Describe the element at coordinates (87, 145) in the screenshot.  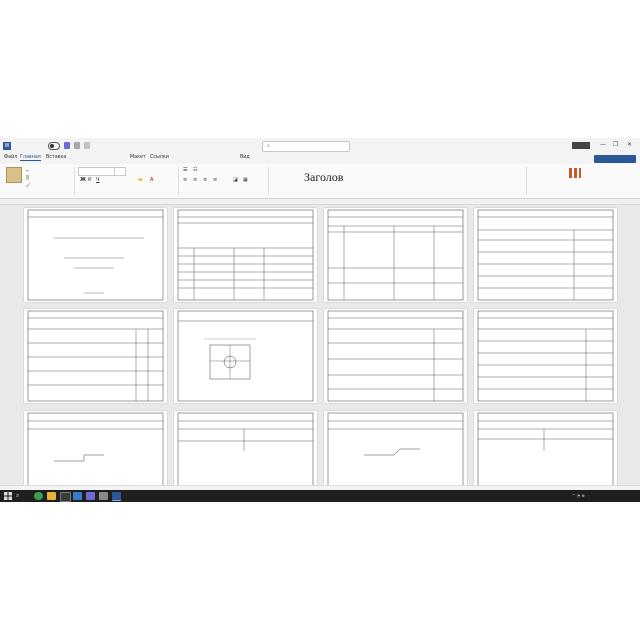
I see `redo-icon` at that location.